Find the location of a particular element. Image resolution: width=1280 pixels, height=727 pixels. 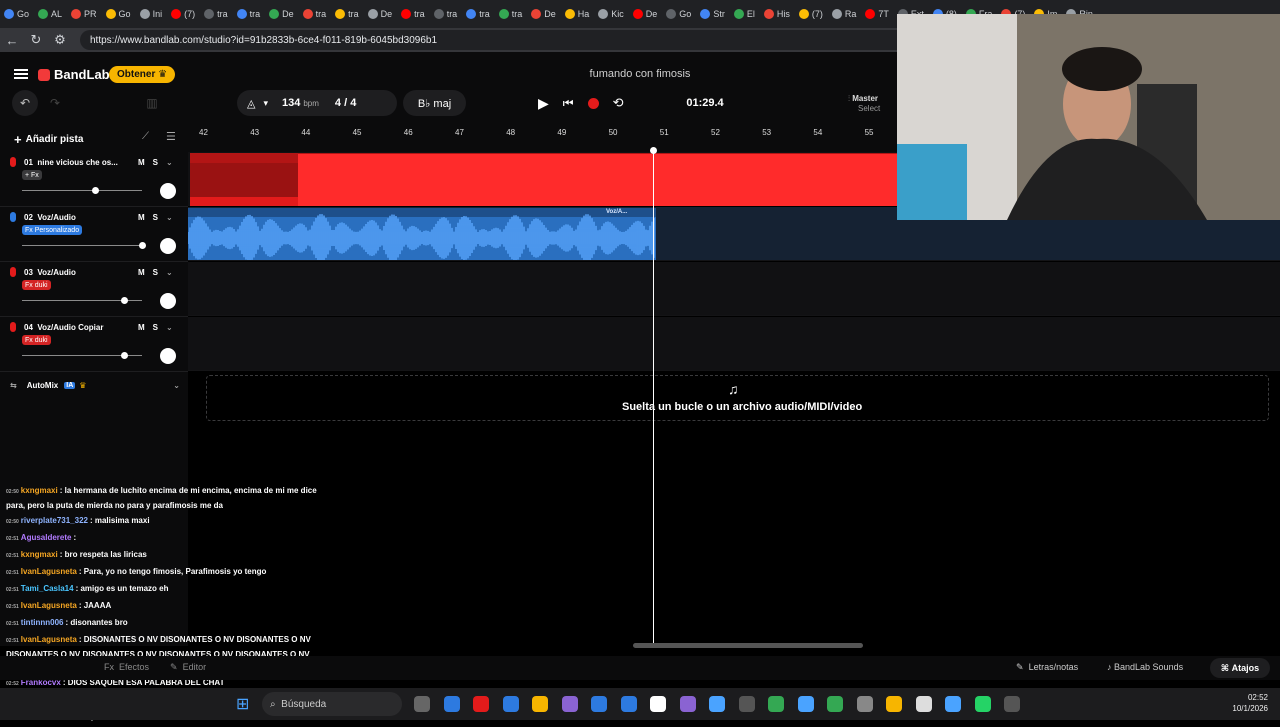

master-control: ⫶ Master Select is located at coordinates (864, 103).